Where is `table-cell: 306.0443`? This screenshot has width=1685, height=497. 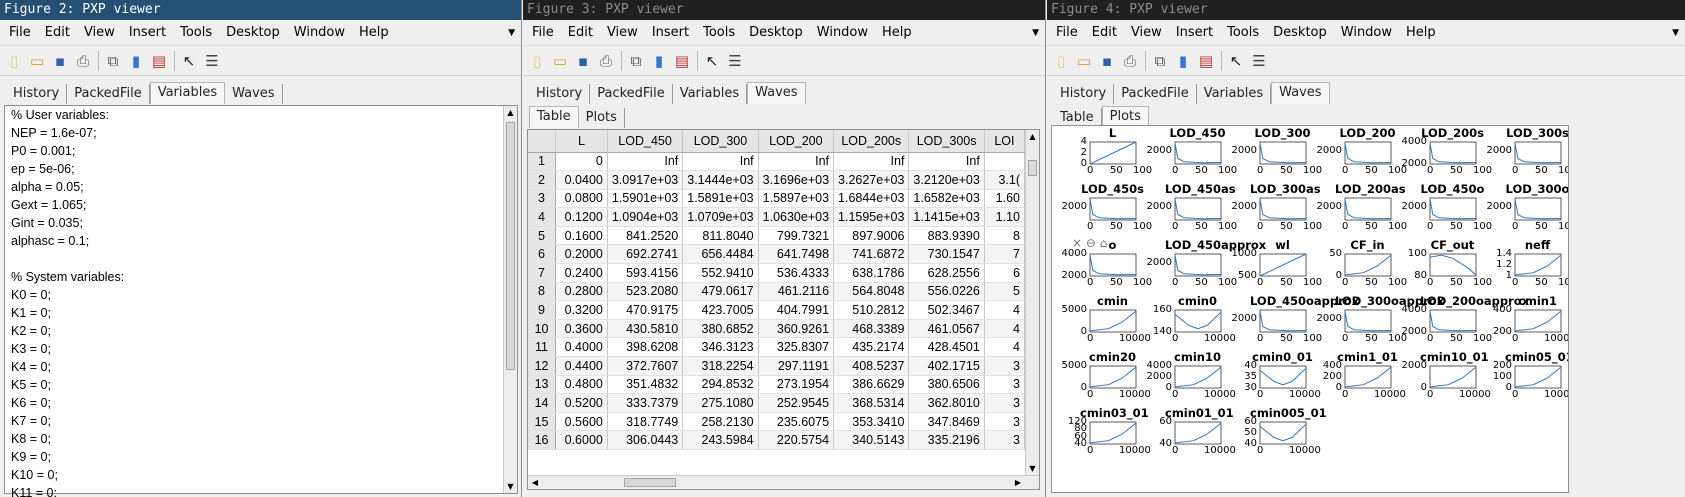
table-cell: 306.0443 is located at coordinates (645, 440).